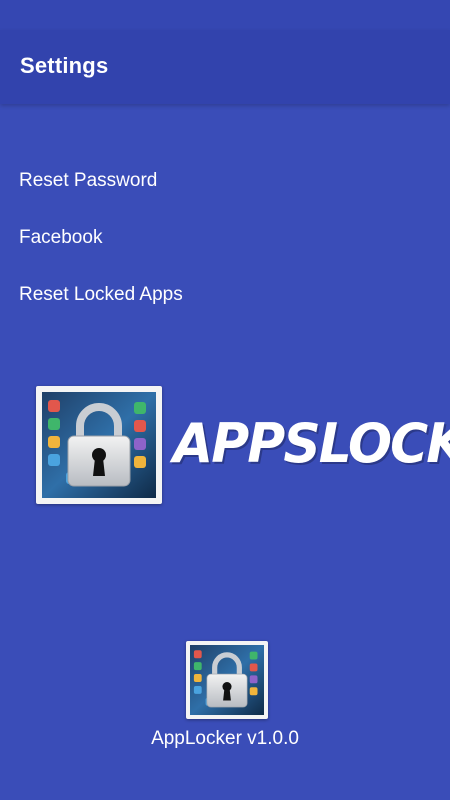 The image size is (450, 800). What do you see at coordinates (225, 180) in the screenshot?
I see `menu-item-reset-password: Reset Password` at bounding box center [225, 180].